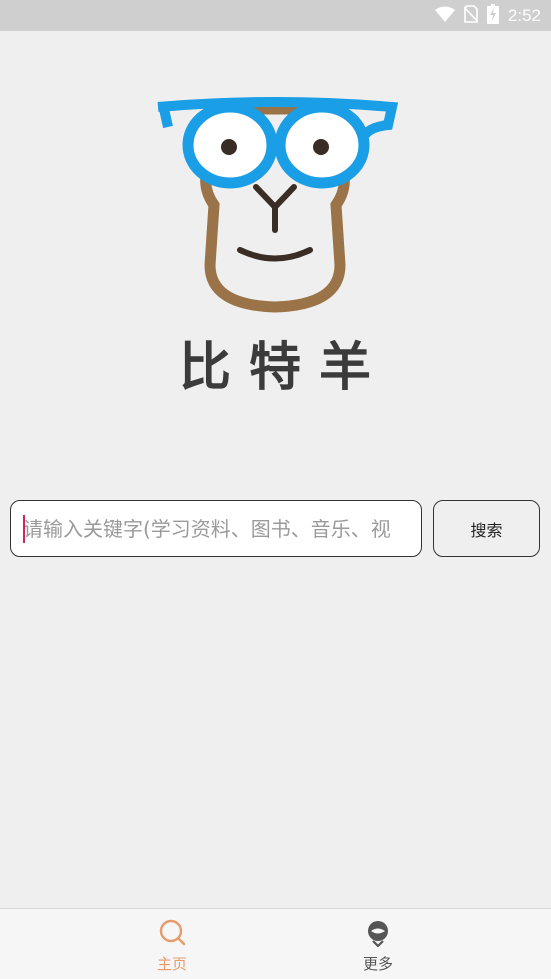 The image size is (551, 979). I want to click on no-sim-icon, so click(471, 15).